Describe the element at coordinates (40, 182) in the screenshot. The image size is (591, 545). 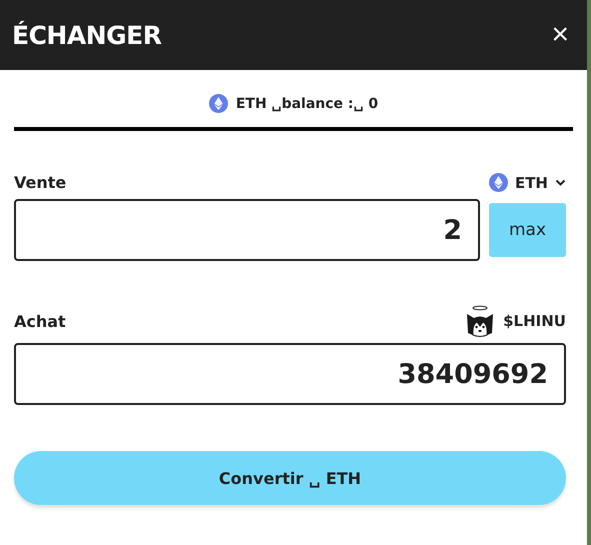
I see `sell-label: Vente` at that location.